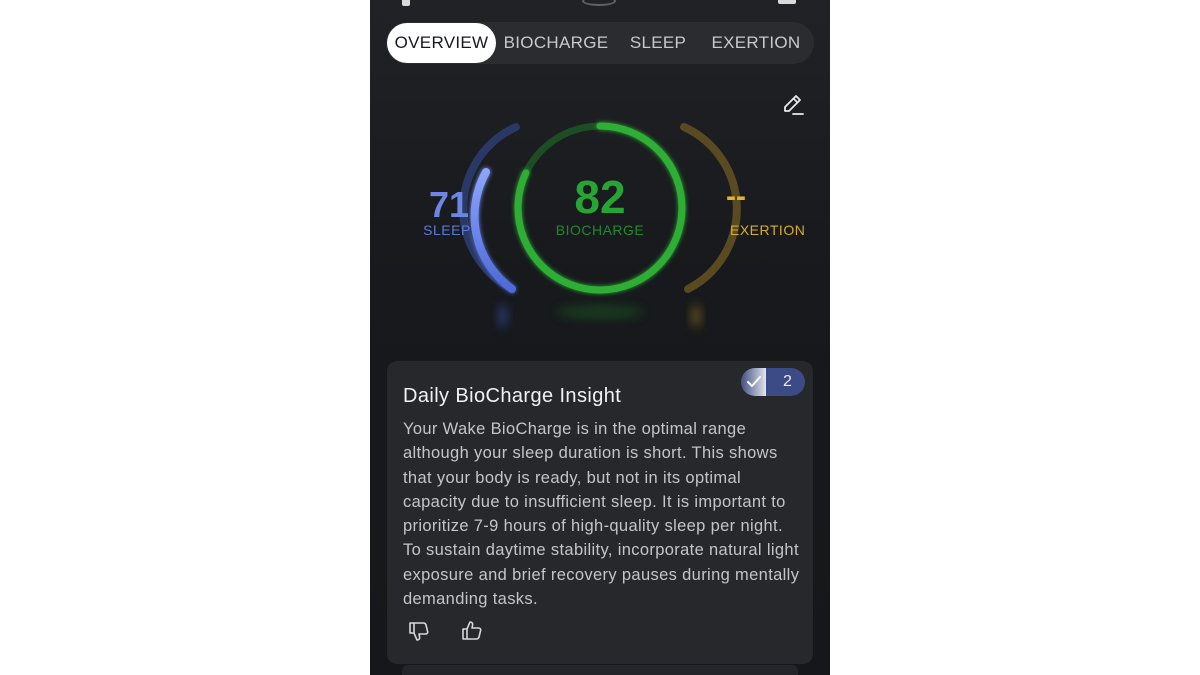 The width and height of the screenshot is (1200, 675). Describe the element at coordinates (600, 312) in the screenshot. I see `biocharge-reflection` at that location.